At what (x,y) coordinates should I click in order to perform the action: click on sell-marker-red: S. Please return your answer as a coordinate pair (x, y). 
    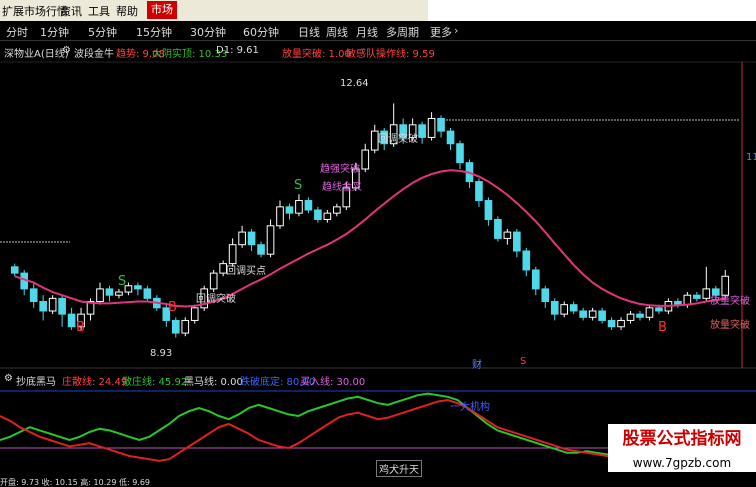
    Looking at the image, I should click on (523, 361).